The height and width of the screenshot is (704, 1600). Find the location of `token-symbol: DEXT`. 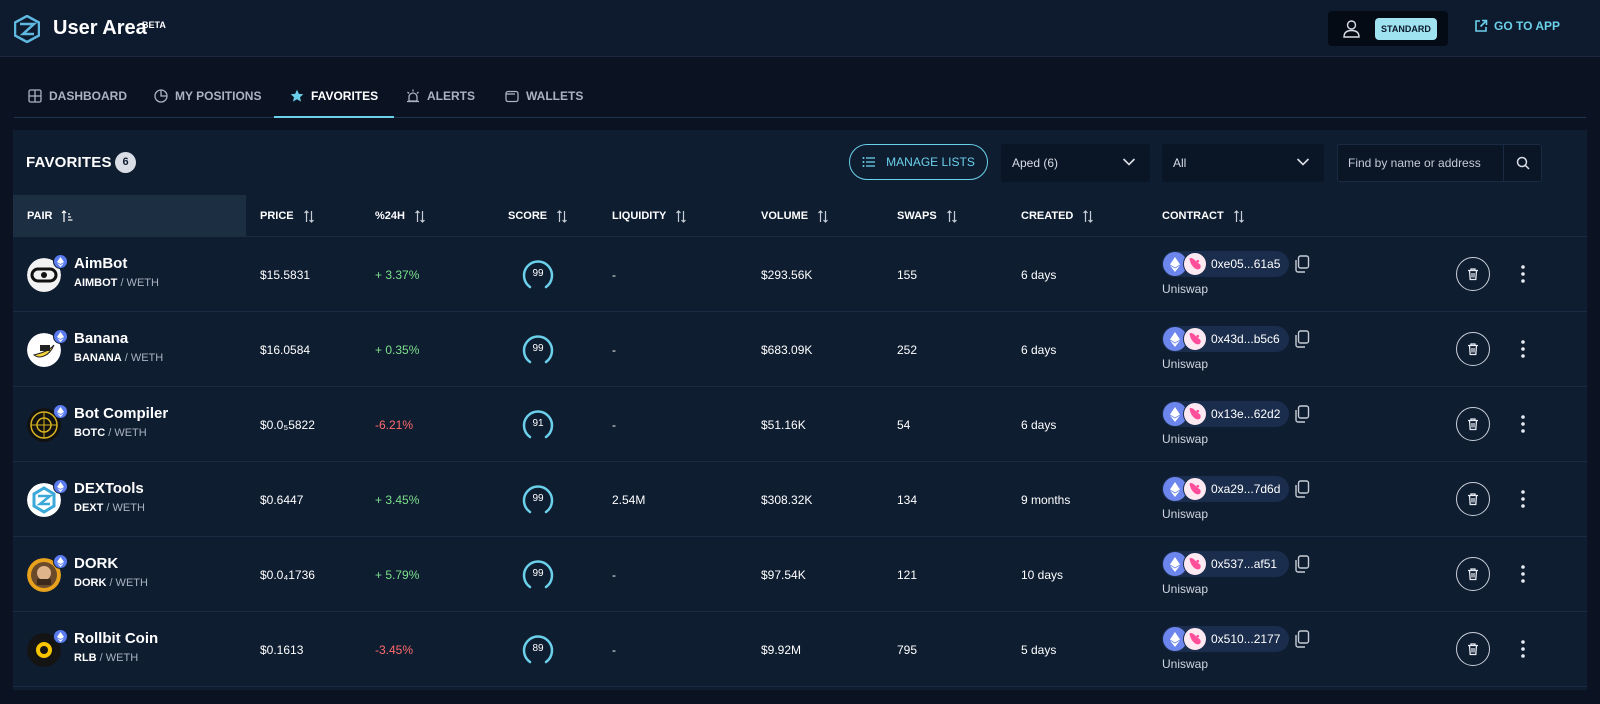

token-symbol: DEXT is located at coordinates (89, 508).